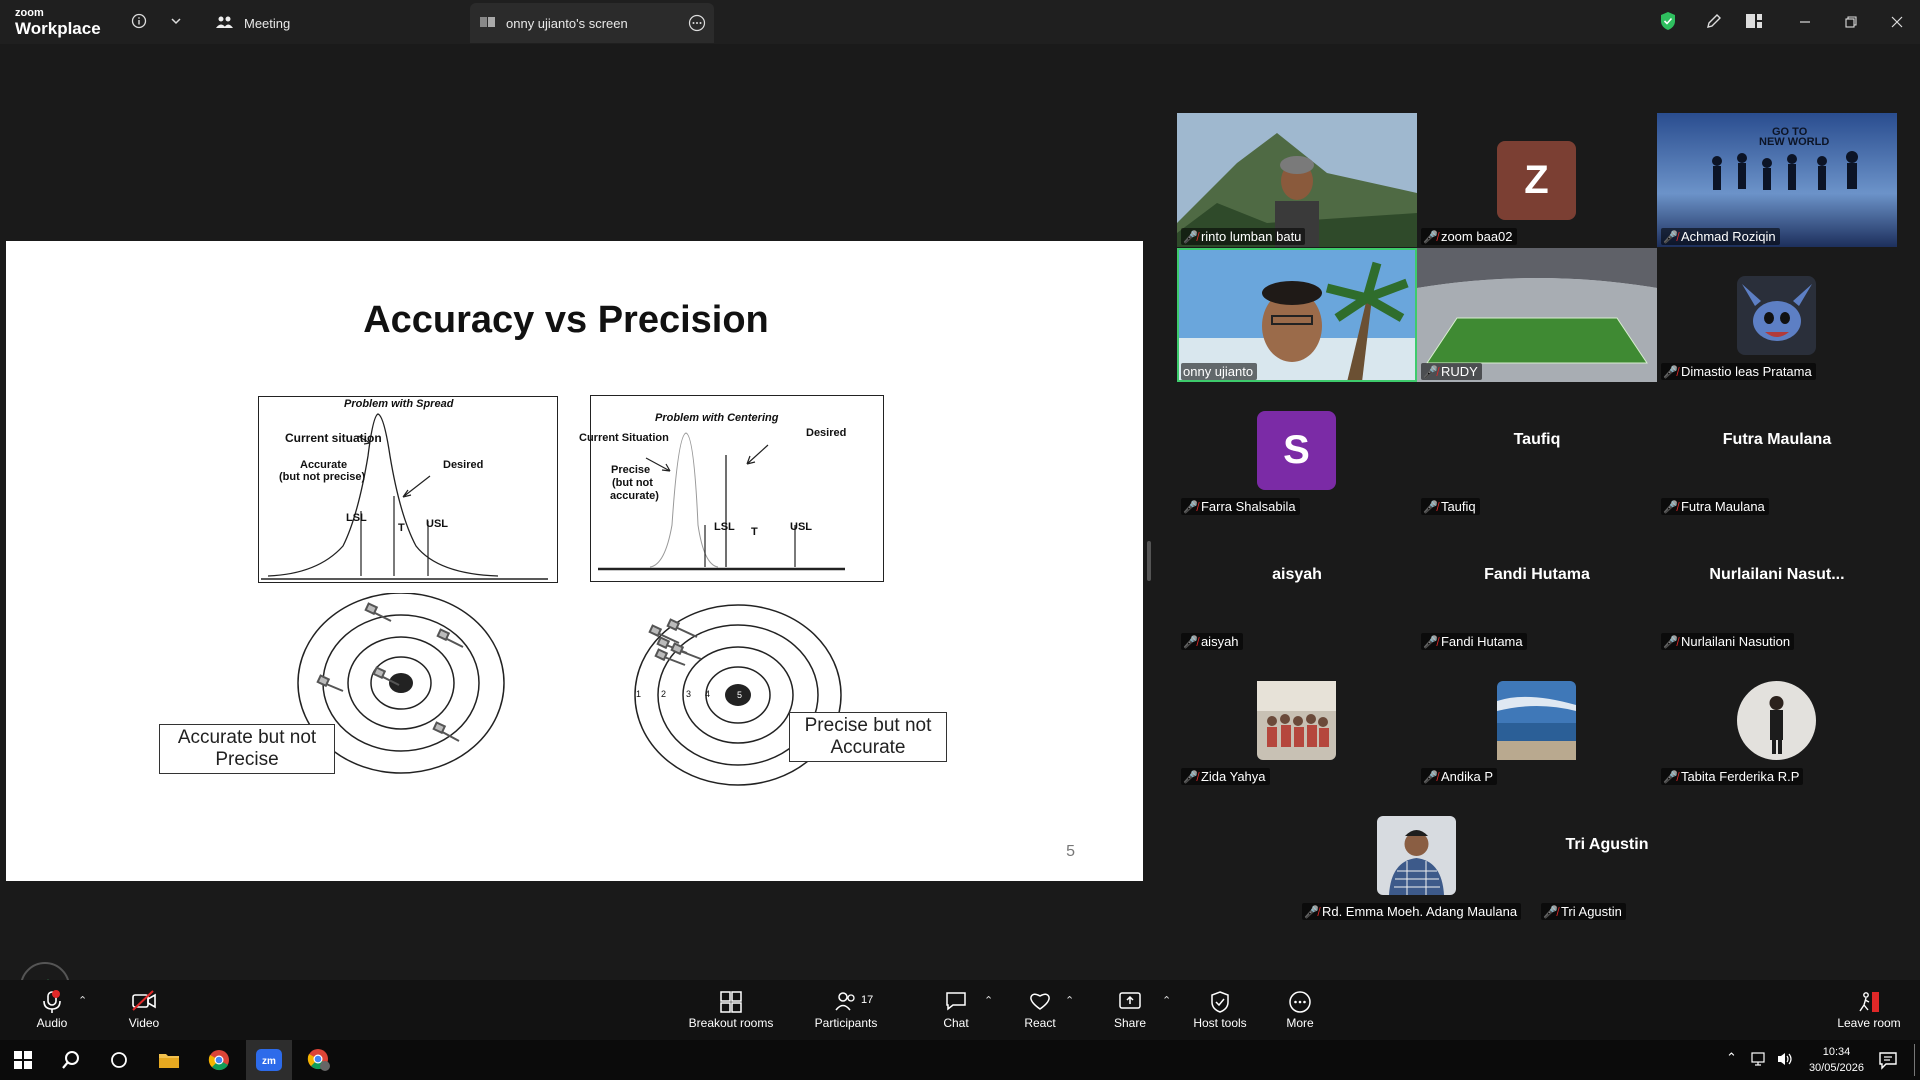 The width and height of the screenshot is (1920, 1080). What do you see at coordinates (1914, 1060) in the screenshot?
I see `show-desktop-strip` at bounding box center [1914, 1060].